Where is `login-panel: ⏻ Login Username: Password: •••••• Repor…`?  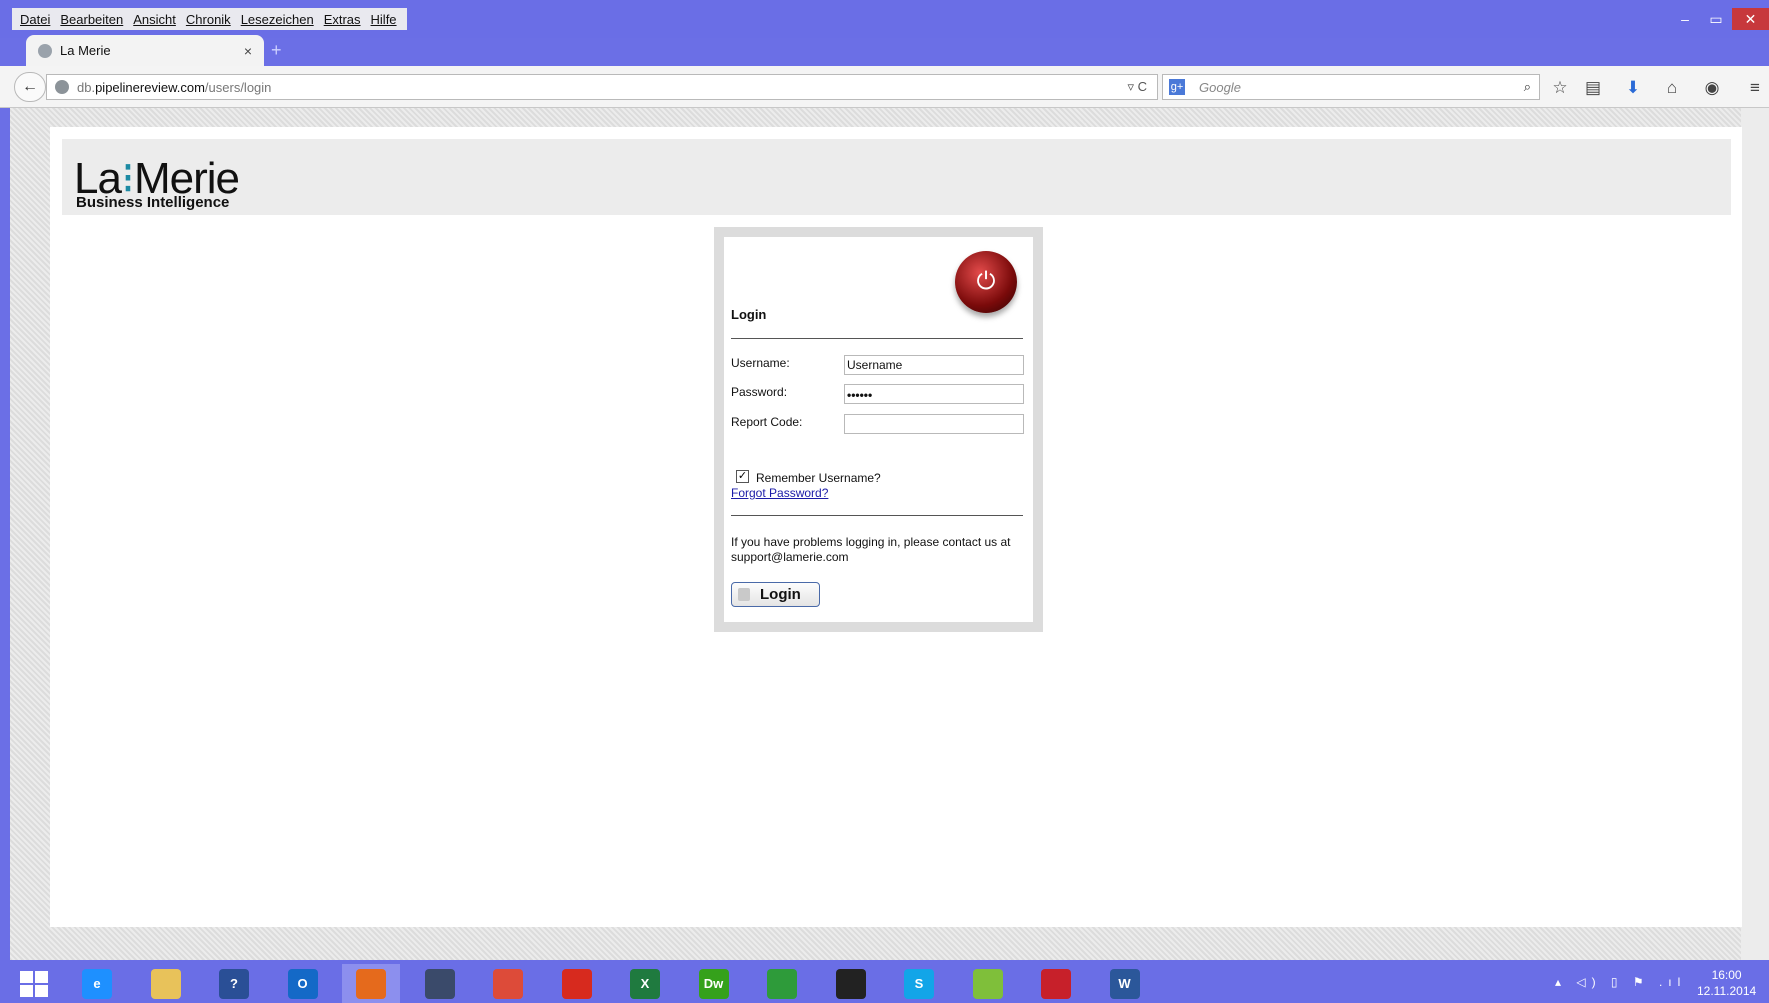
login-panel: ⏻ Login Username: Password: •••••• Repor… is located at coordinates (878, 429).